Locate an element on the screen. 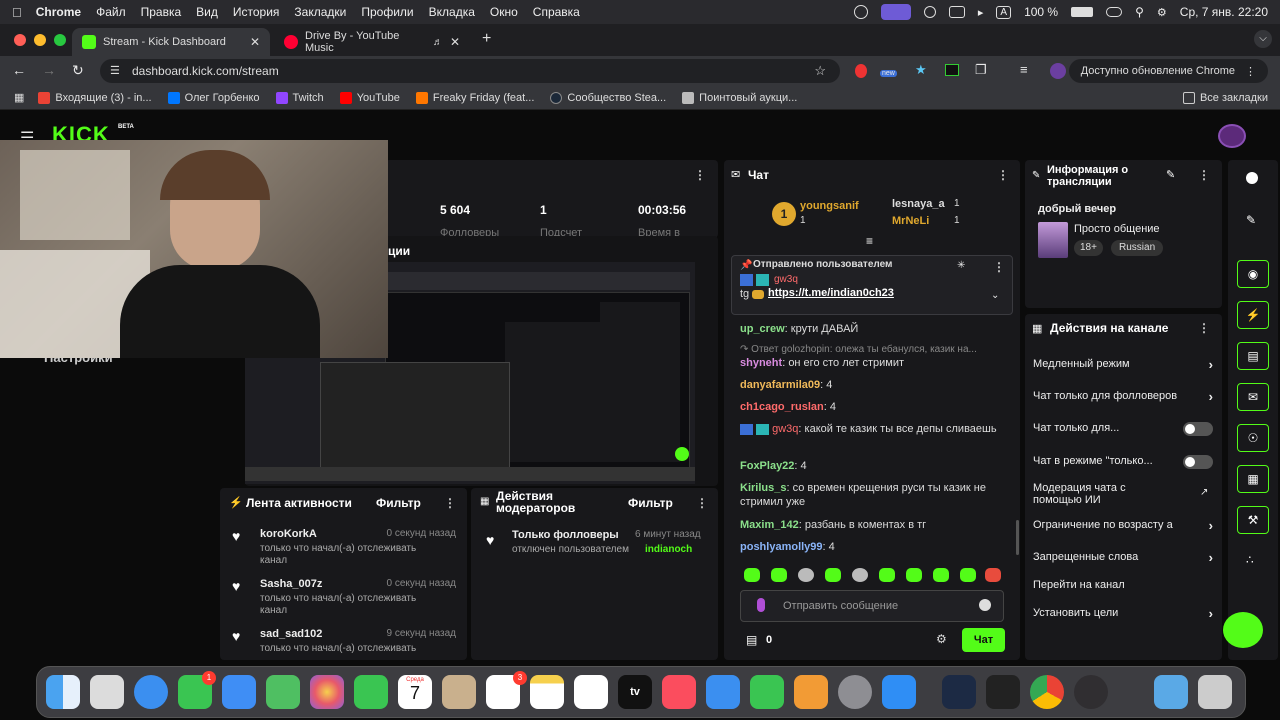  bookmark-vk: Олег Горбенко is located at coordinates (213, 97).